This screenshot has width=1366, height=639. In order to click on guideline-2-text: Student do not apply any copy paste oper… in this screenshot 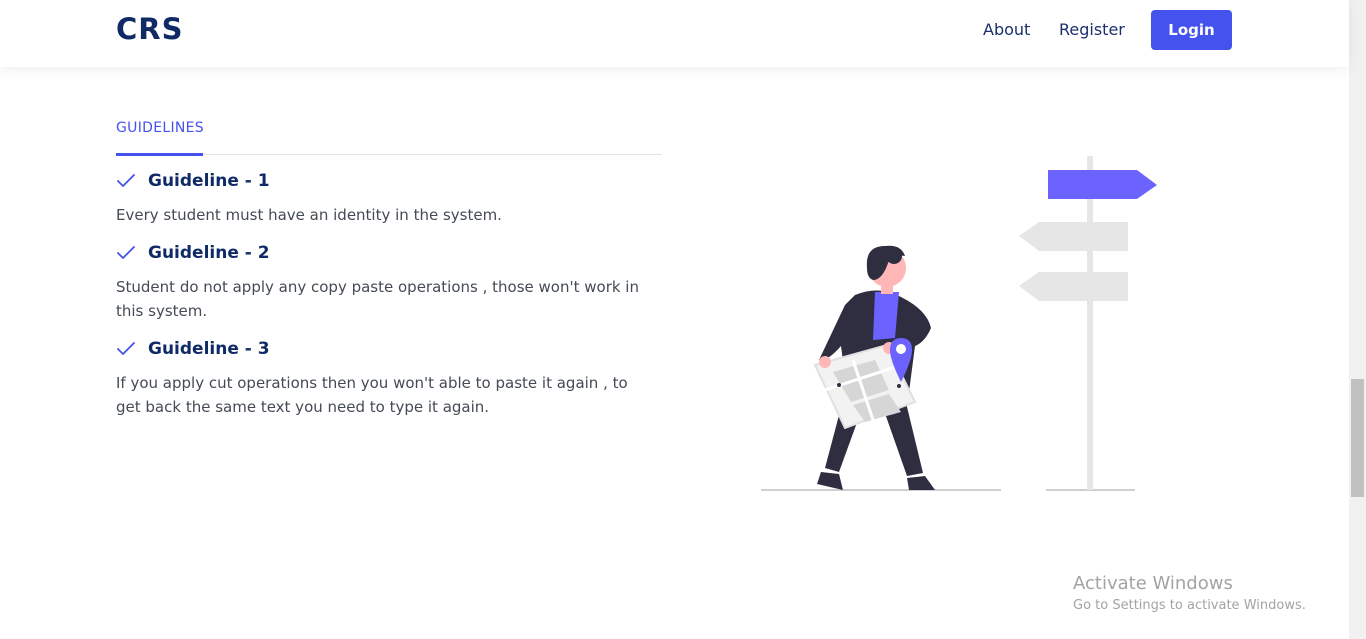, I will do `click(377, 299)`.